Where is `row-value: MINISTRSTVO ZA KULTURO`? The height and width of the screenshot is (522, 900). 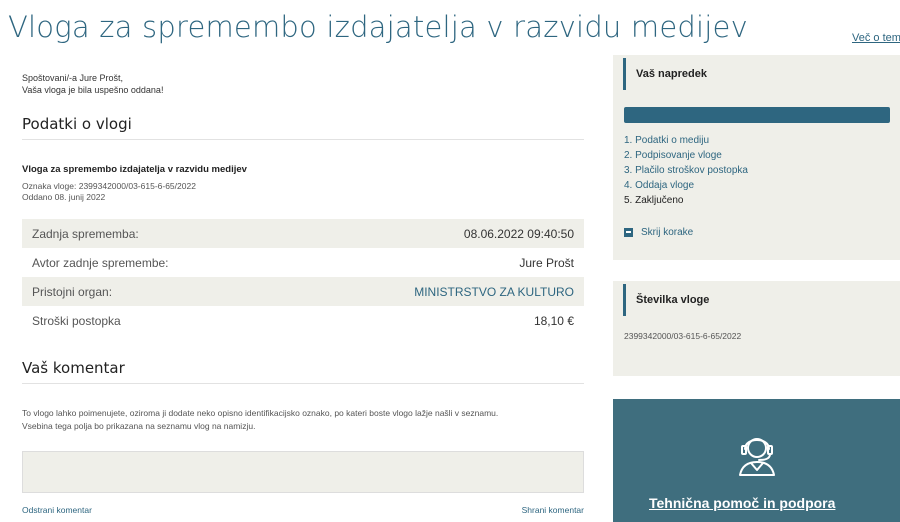 row-value: MINISTRSTVO ZA KULTURO is located at coordinates (433, 291).